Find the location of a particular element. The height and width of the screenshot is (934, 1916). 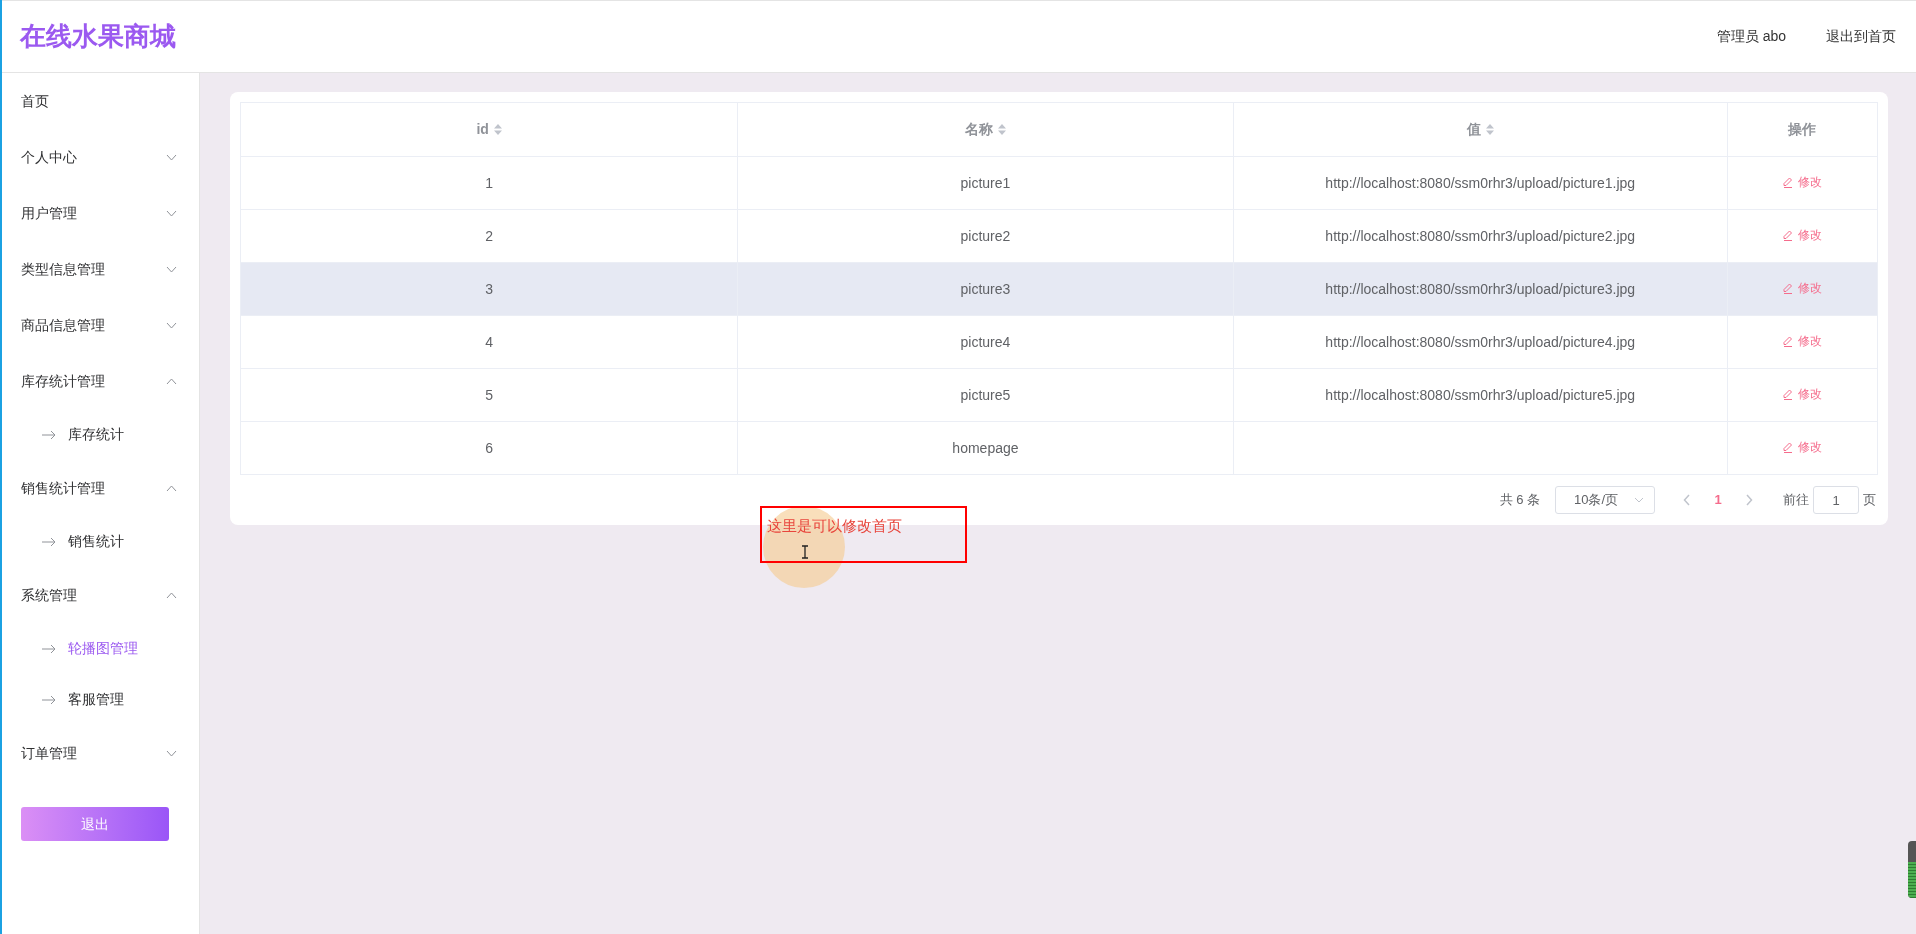

goto-label: 前往 is located at coordinates (1796, 500).